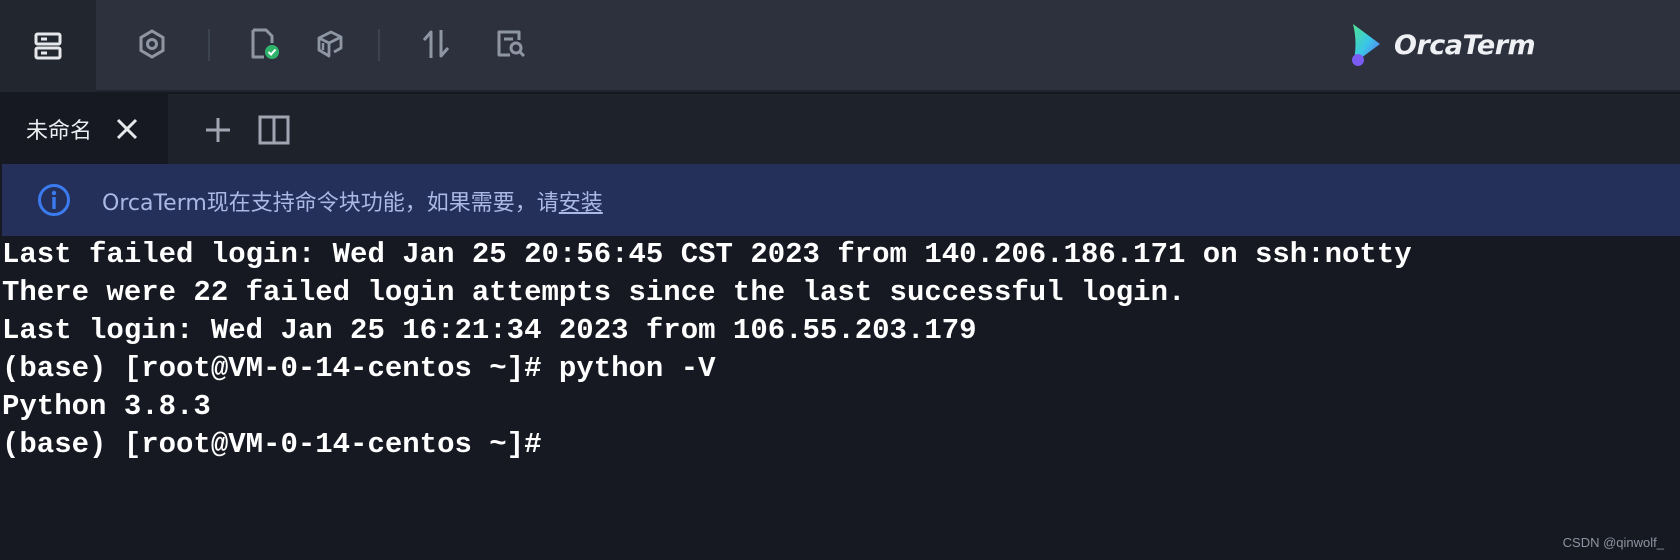  What do you see at coordinates (272, 444) in the screenshot?
I see `terminal-prompt-line: (base) [root@VM-0-14-centos ~]#` at bounding box center [272, 444].